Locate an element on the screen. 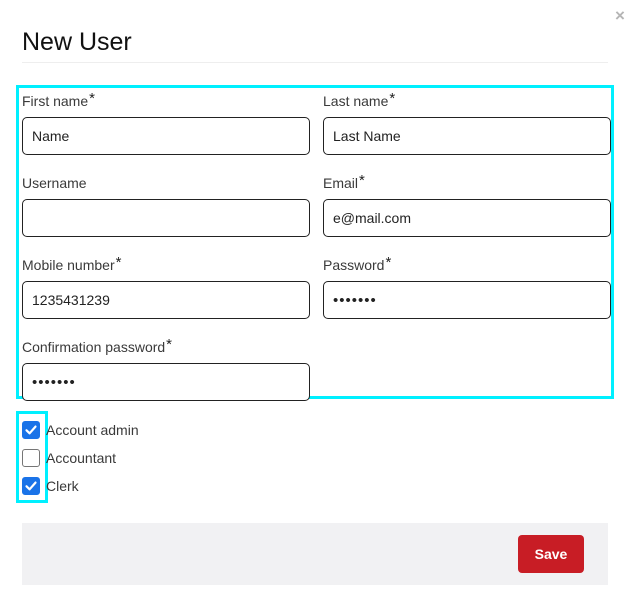  clerk-checkbox is located at coordinates (31, 486).